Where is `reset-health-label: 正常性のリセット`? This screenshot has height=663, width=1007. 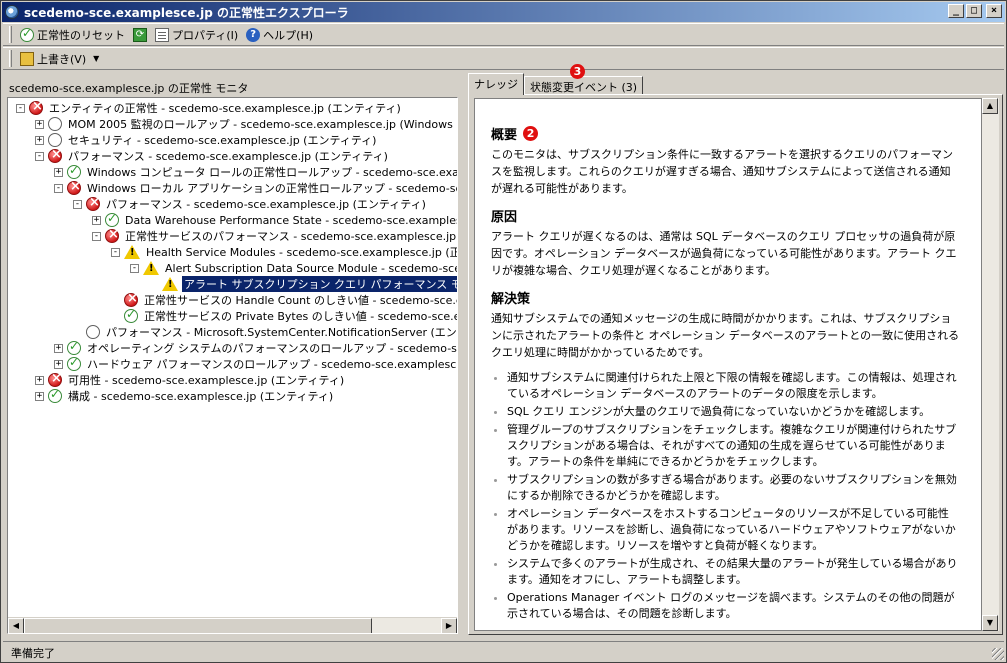
reset-health-label: 正常性のリセット is located at coordinates (81, 35).